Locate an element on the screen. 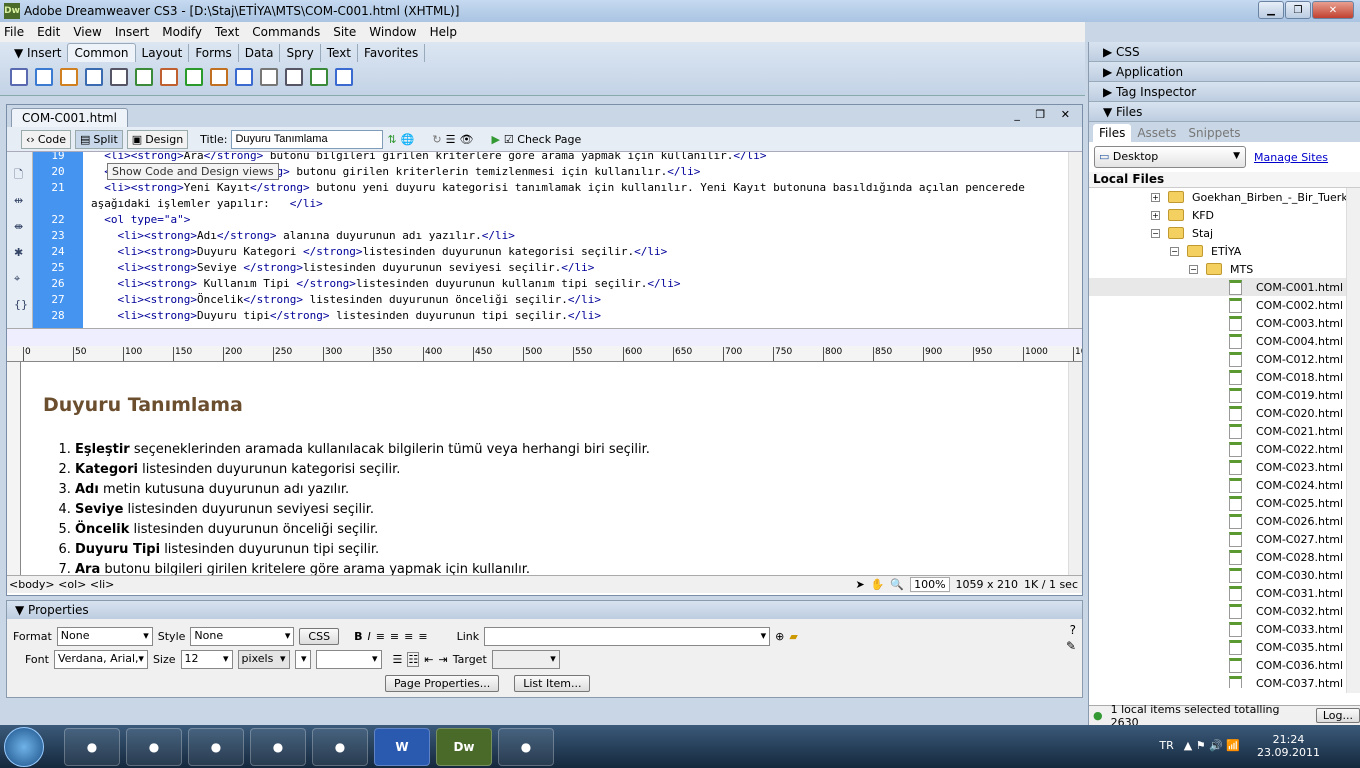  close-button: ✕ is located at coordinates (1333, 10).